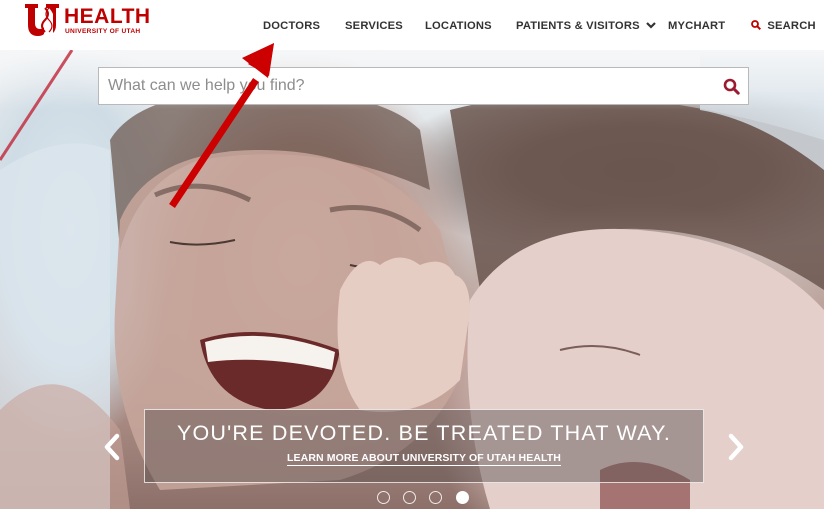  I want to click on annotation-arrow-icon, so click(221, 125).